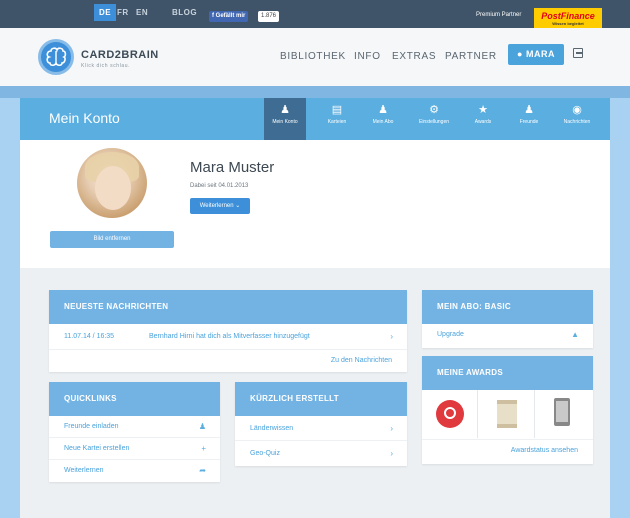  I want to click on language-en: EN, so click(142, 12).